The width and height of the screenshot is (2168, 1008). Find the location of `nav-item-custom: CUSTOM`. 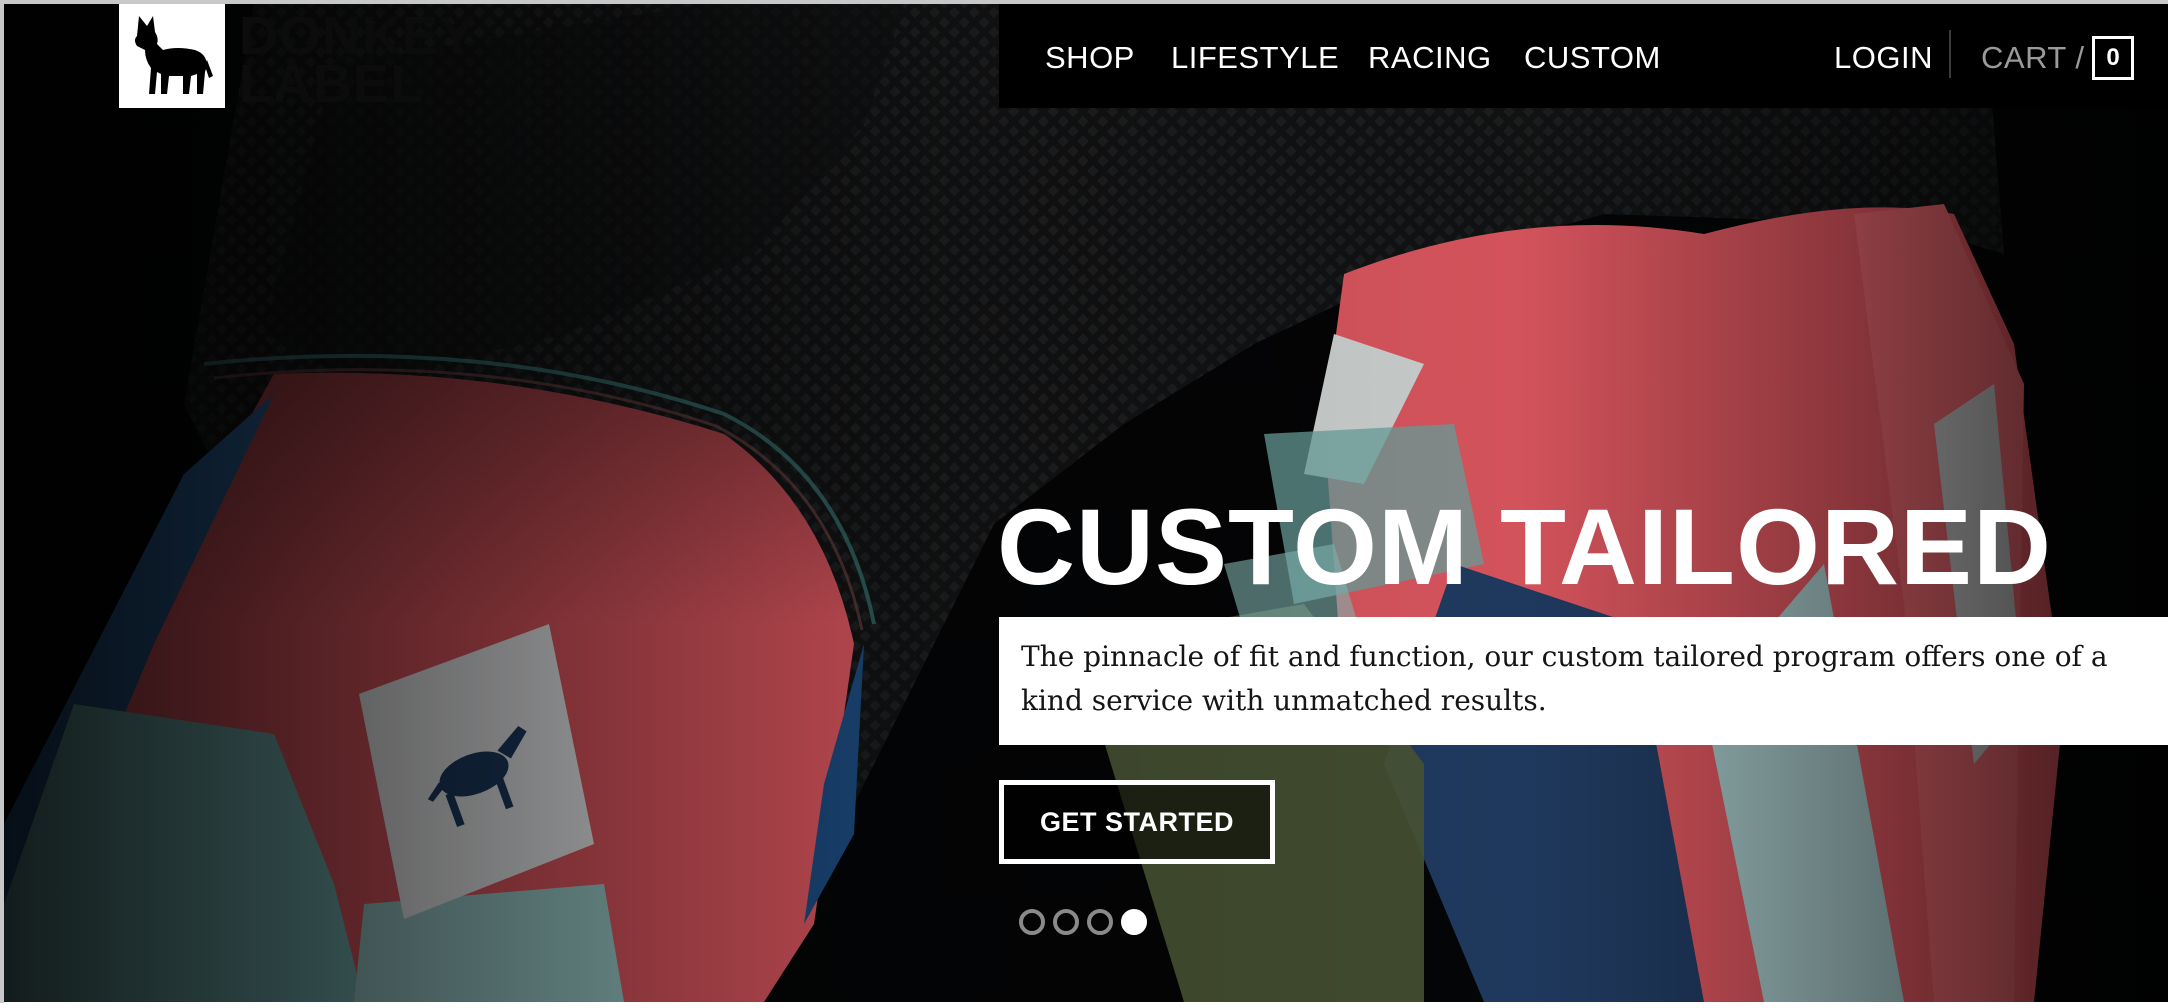

nav-item-custom: CUSTOM is located at coordinates (1592, 58).